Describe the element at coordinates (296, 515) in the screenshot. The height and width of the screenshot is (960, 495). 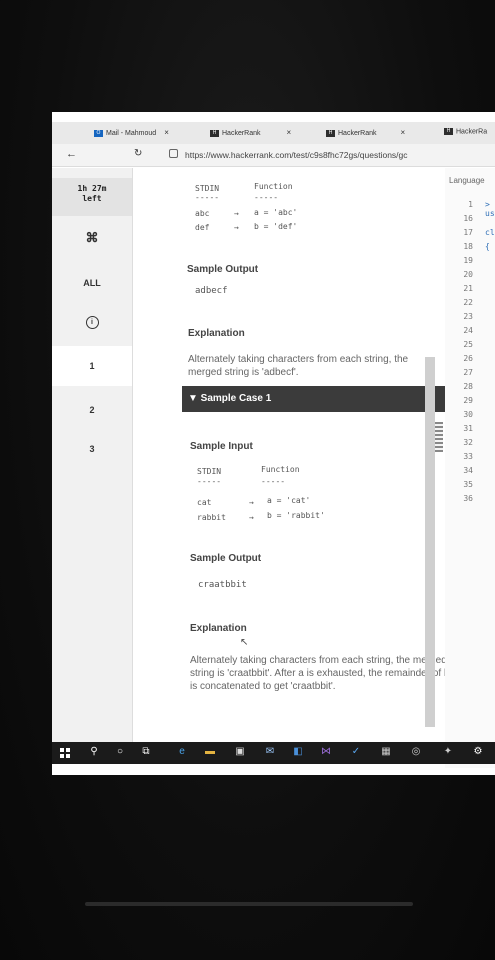
I see `sample-function-value: b = 'rabbit'` at that location.